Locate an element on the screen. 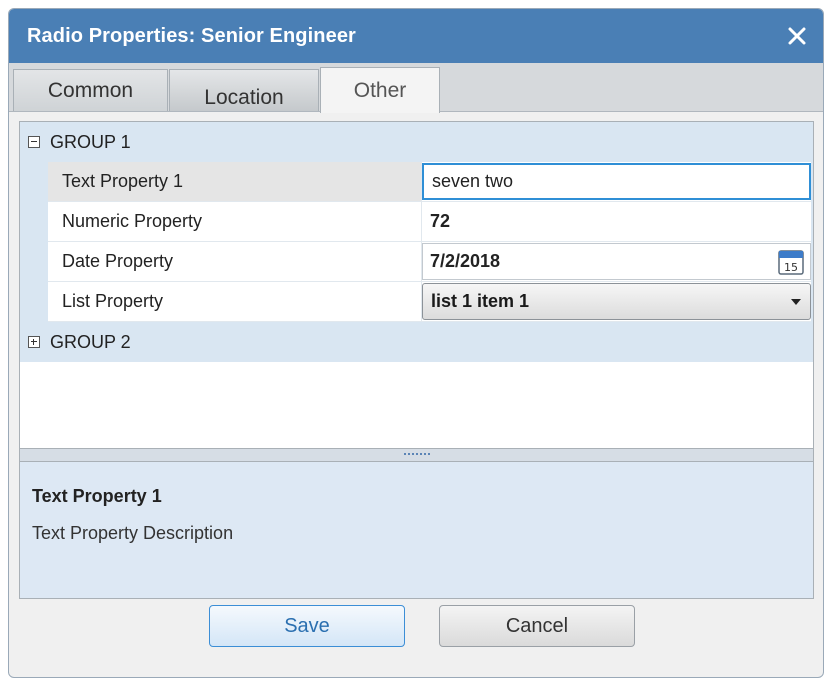 The image size is (831, 685). cancel-button: Cancel is located at coordinates (537, 626).